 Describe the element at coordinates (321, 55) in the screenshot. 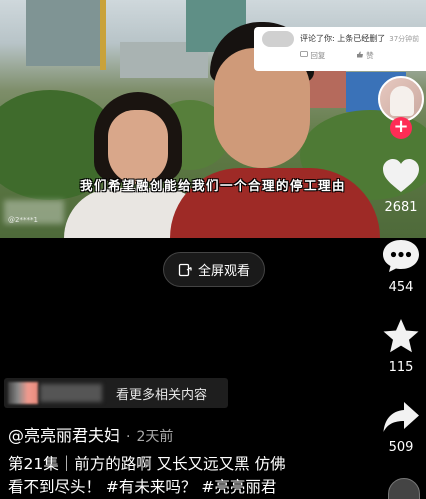

I see `reply-button: 回复` at that location.